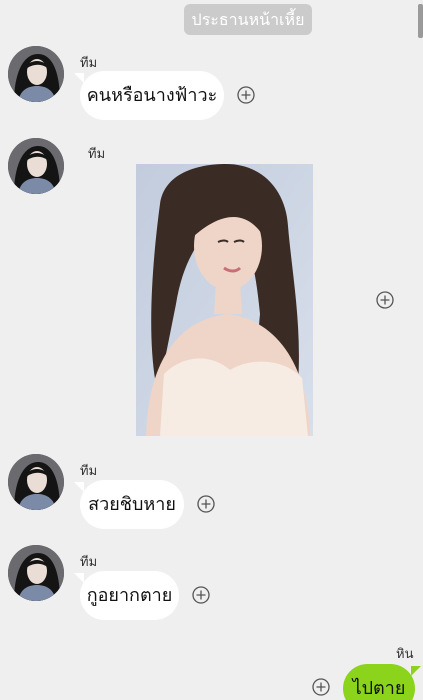 The height and width of the screenshot is (700, 423). What do you see at coordinates (382, 682) in the screenshot?
I see `message-bubble-outgoing: ไปตาย` at bounding box center [382, 682].